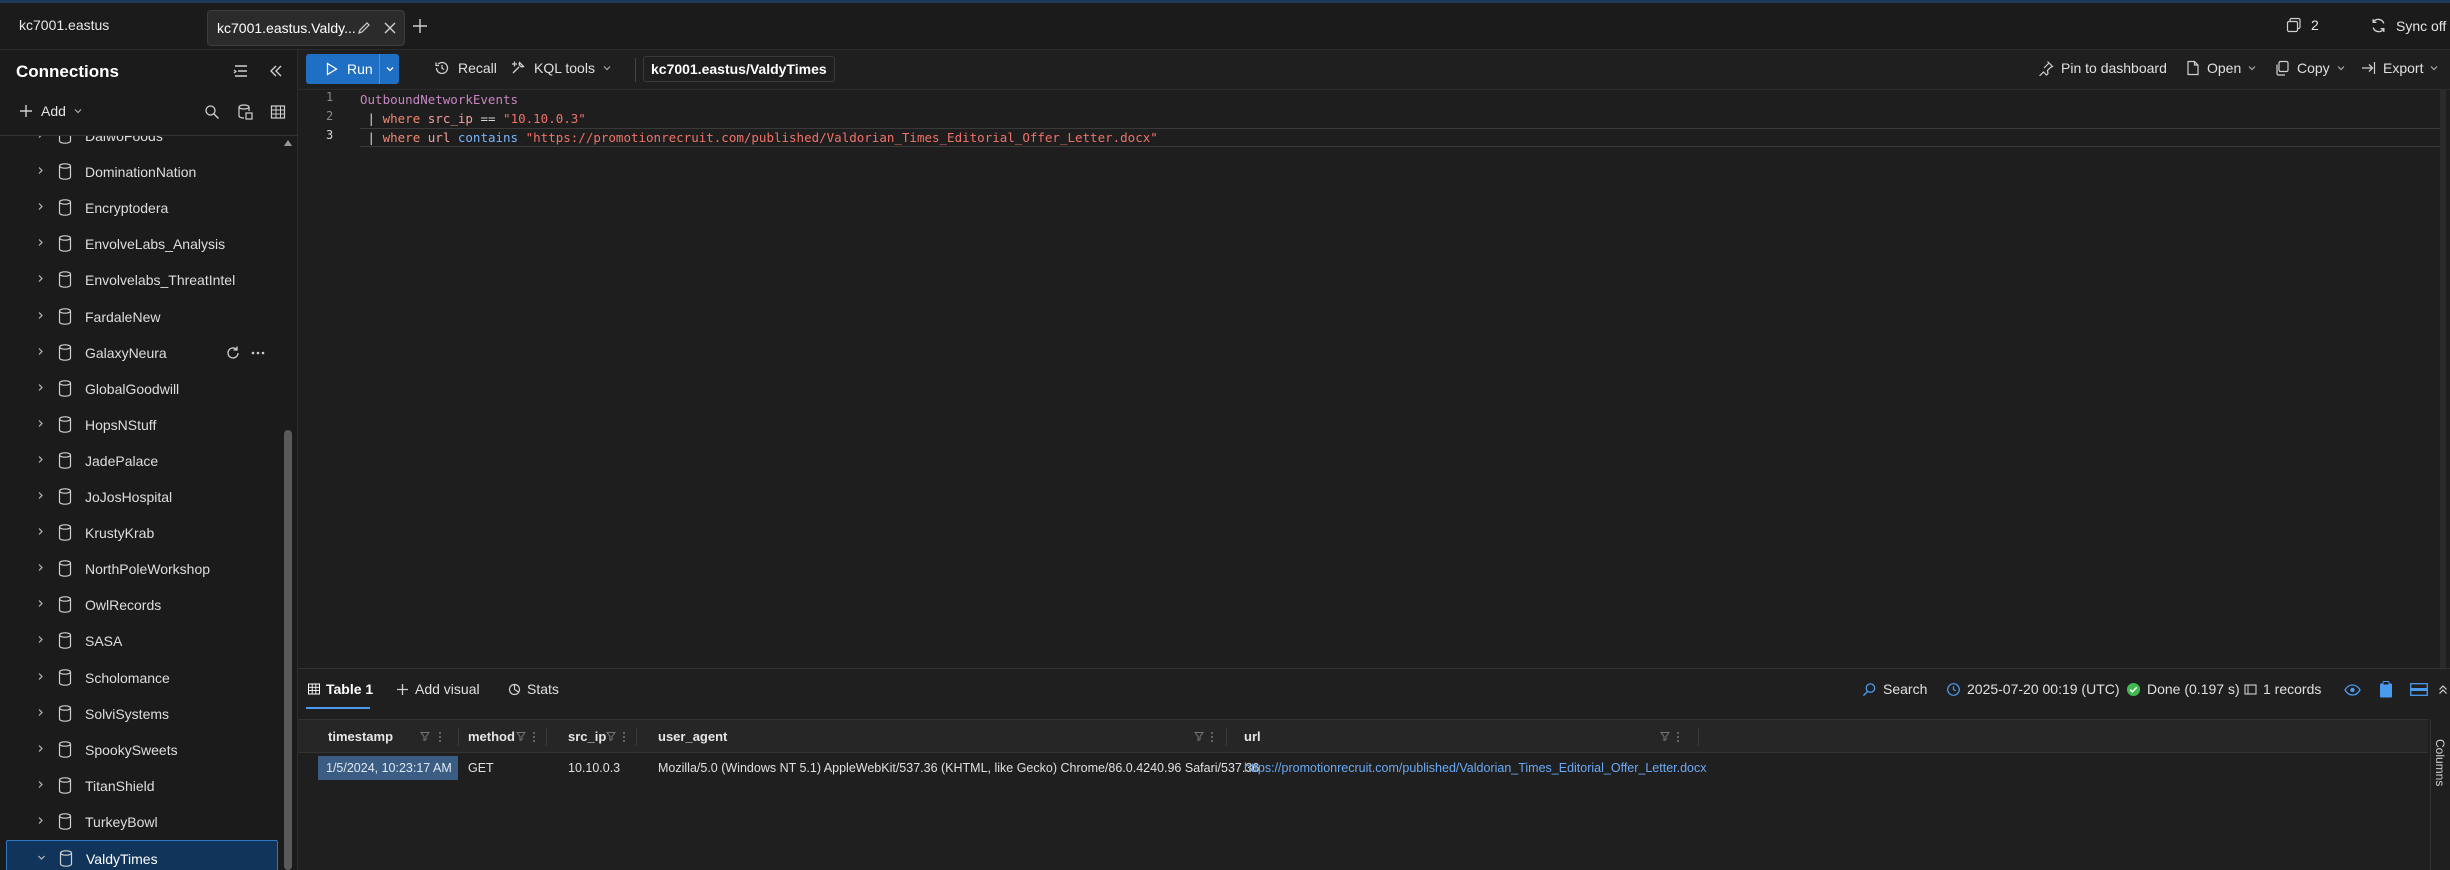 The image size is (2450, 870). What do you see at coordinates (141, 208) in the screenshot?
I see `database-item: Encryptodera` at bounding box center [141, 208].